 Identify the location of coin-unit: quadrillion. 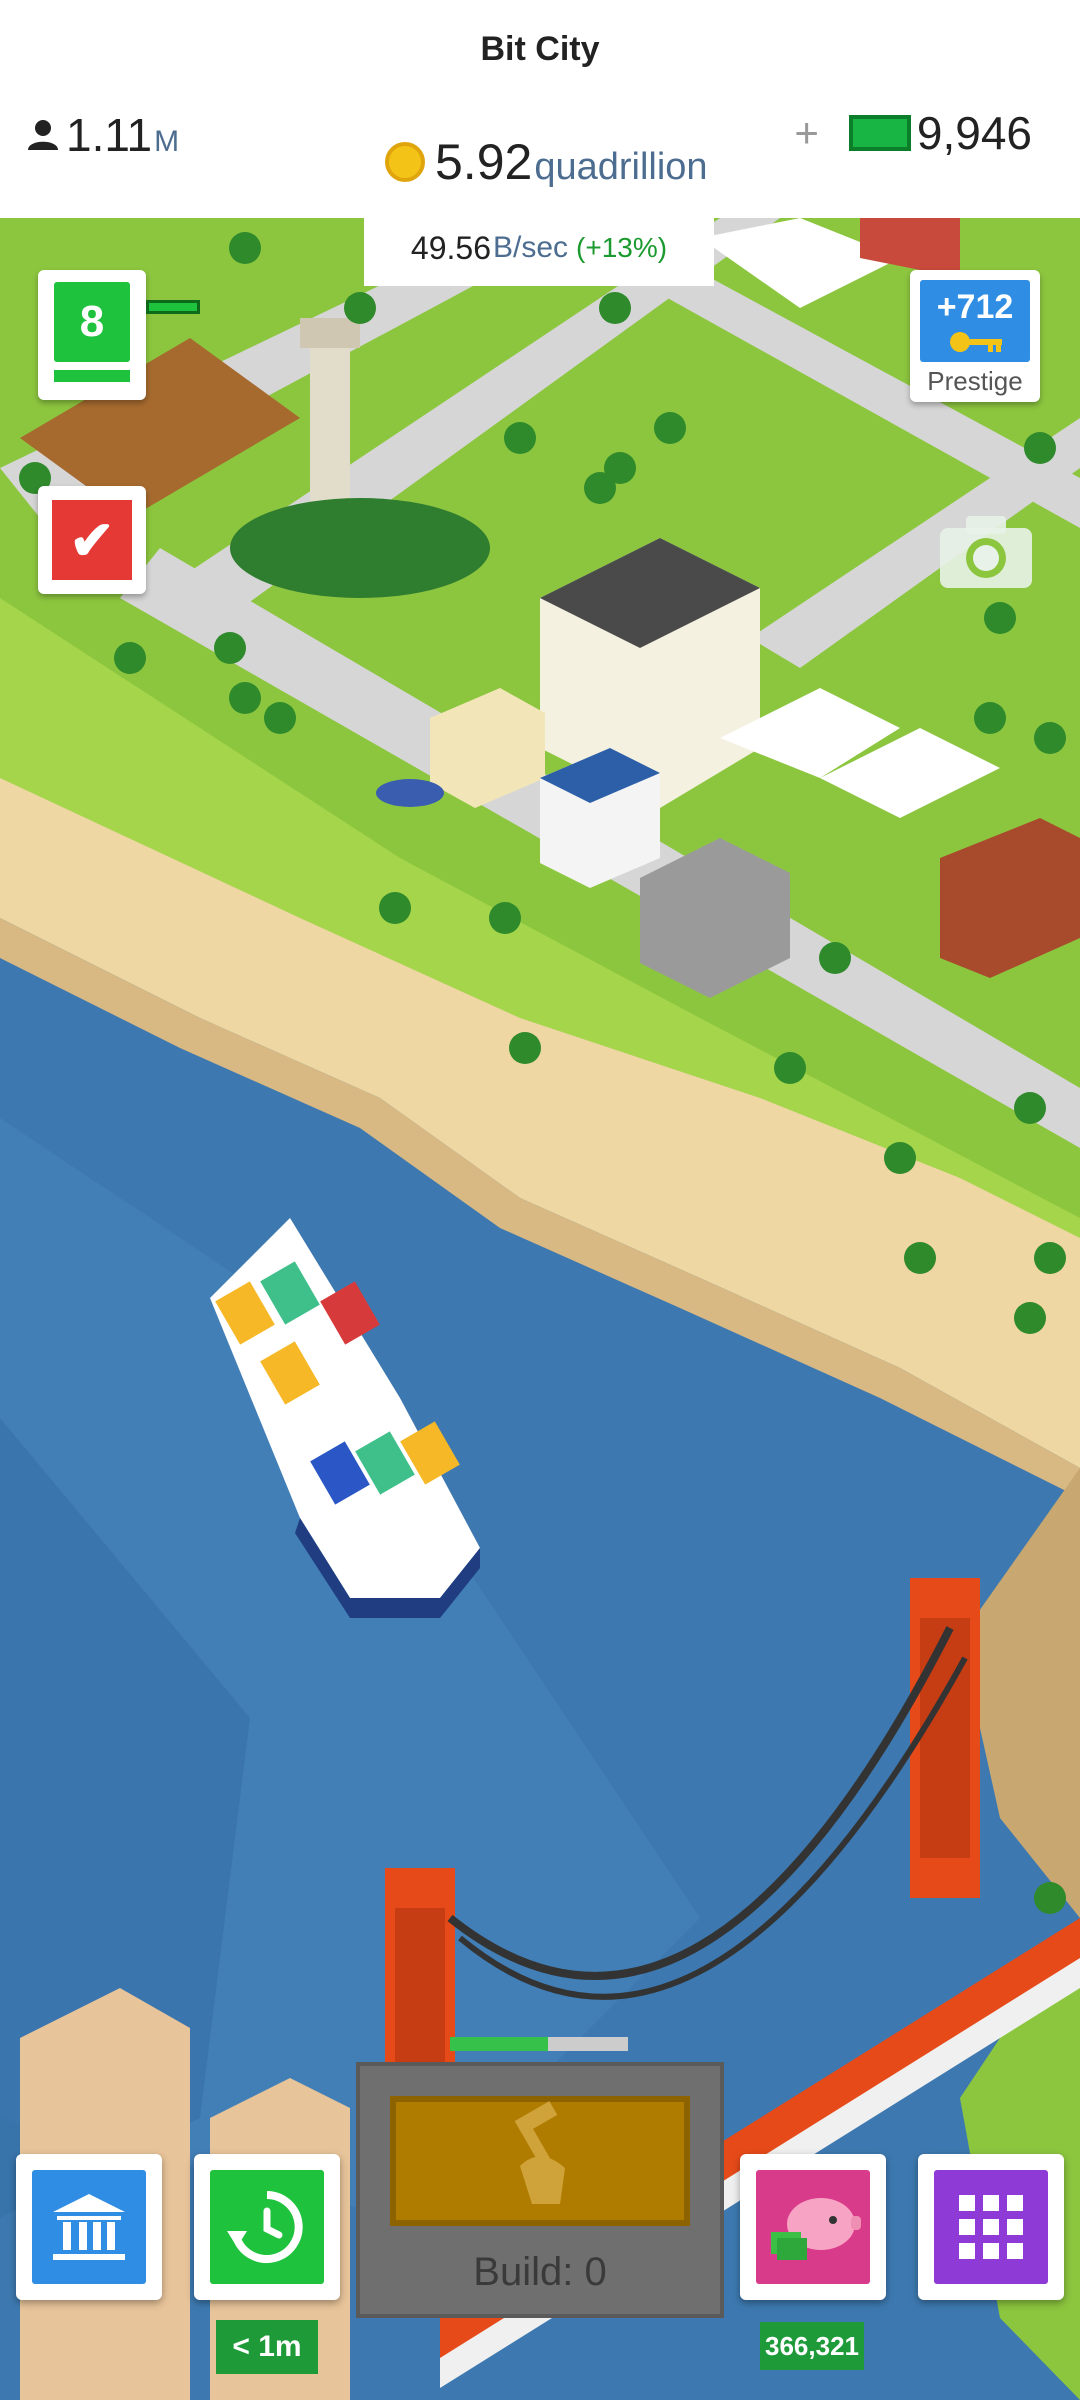
(621, 167).